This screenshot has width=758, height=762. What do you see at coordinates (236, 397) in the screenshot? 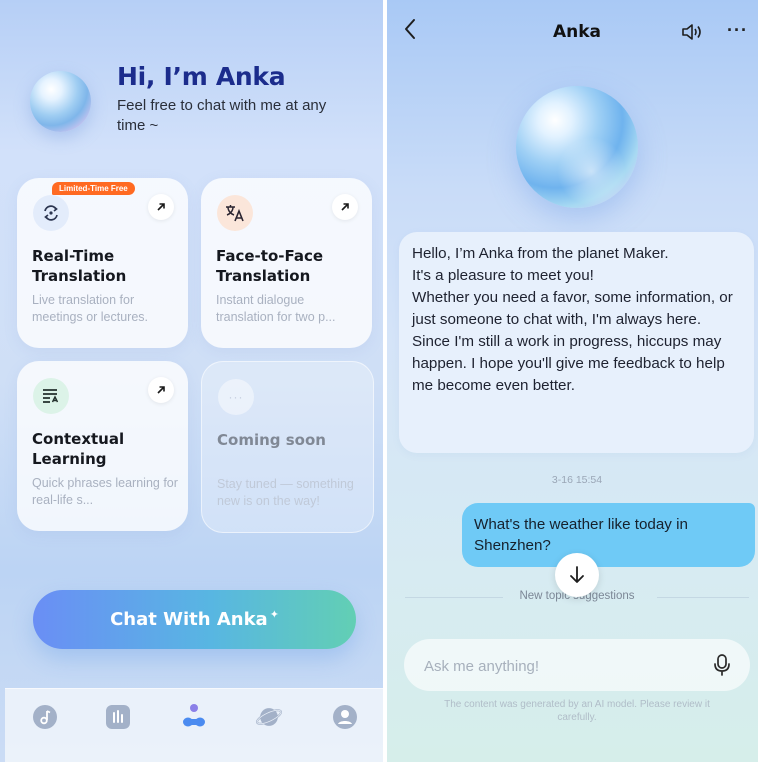
I see `more-dots-icon: ···` at bounding box center [236, 397].